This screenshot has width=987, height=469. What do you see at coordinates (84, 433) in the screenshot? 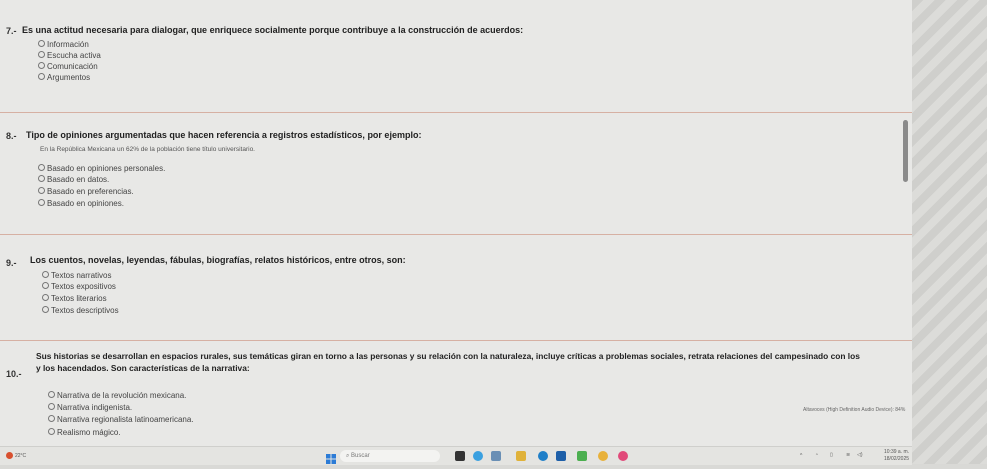
I see `question-10-option-4: Realismo mágico.` at bounding box center [84, 433].